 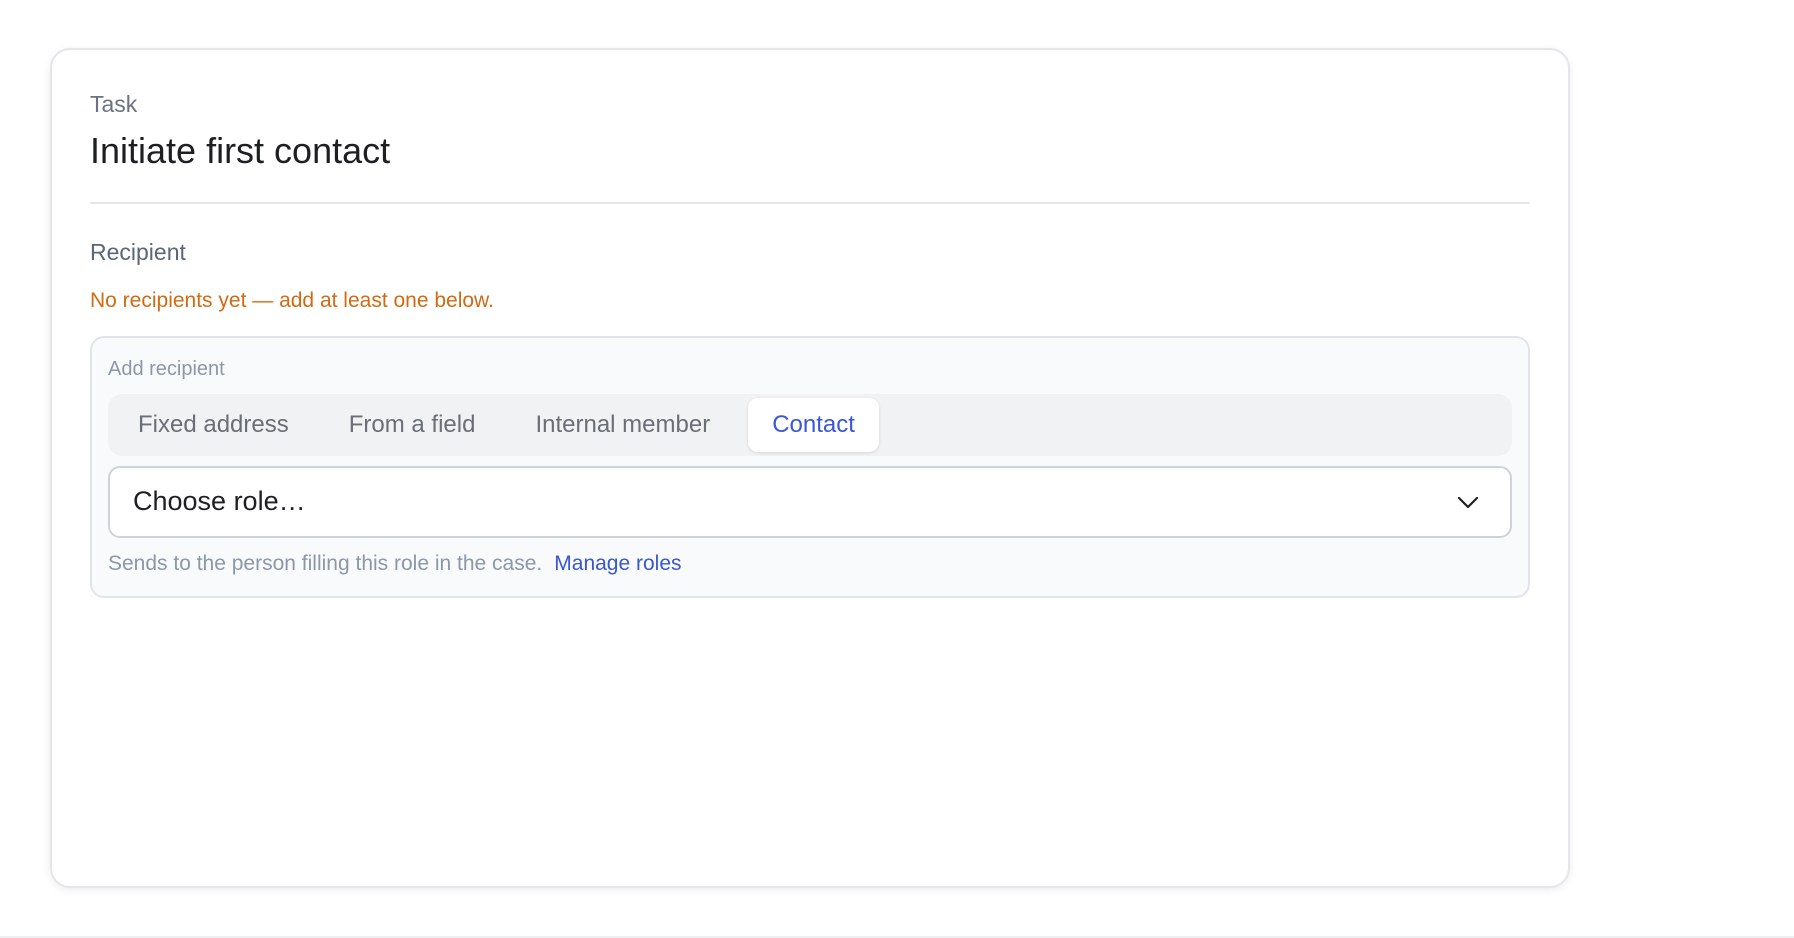 I want to click on manage-roles-link: Manage roles, so click(x=617, y=563).